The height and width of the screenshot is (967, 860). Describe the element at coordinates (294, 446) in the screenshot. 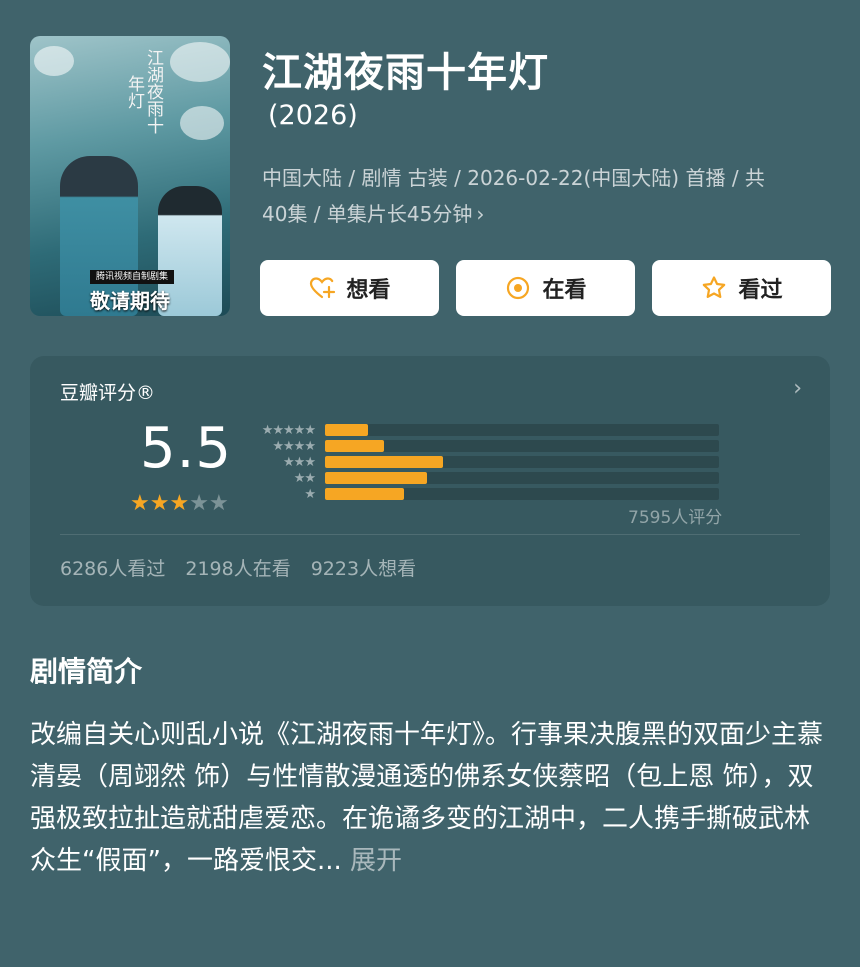

I see `distribution-stars-label: ★★★★` at that location.